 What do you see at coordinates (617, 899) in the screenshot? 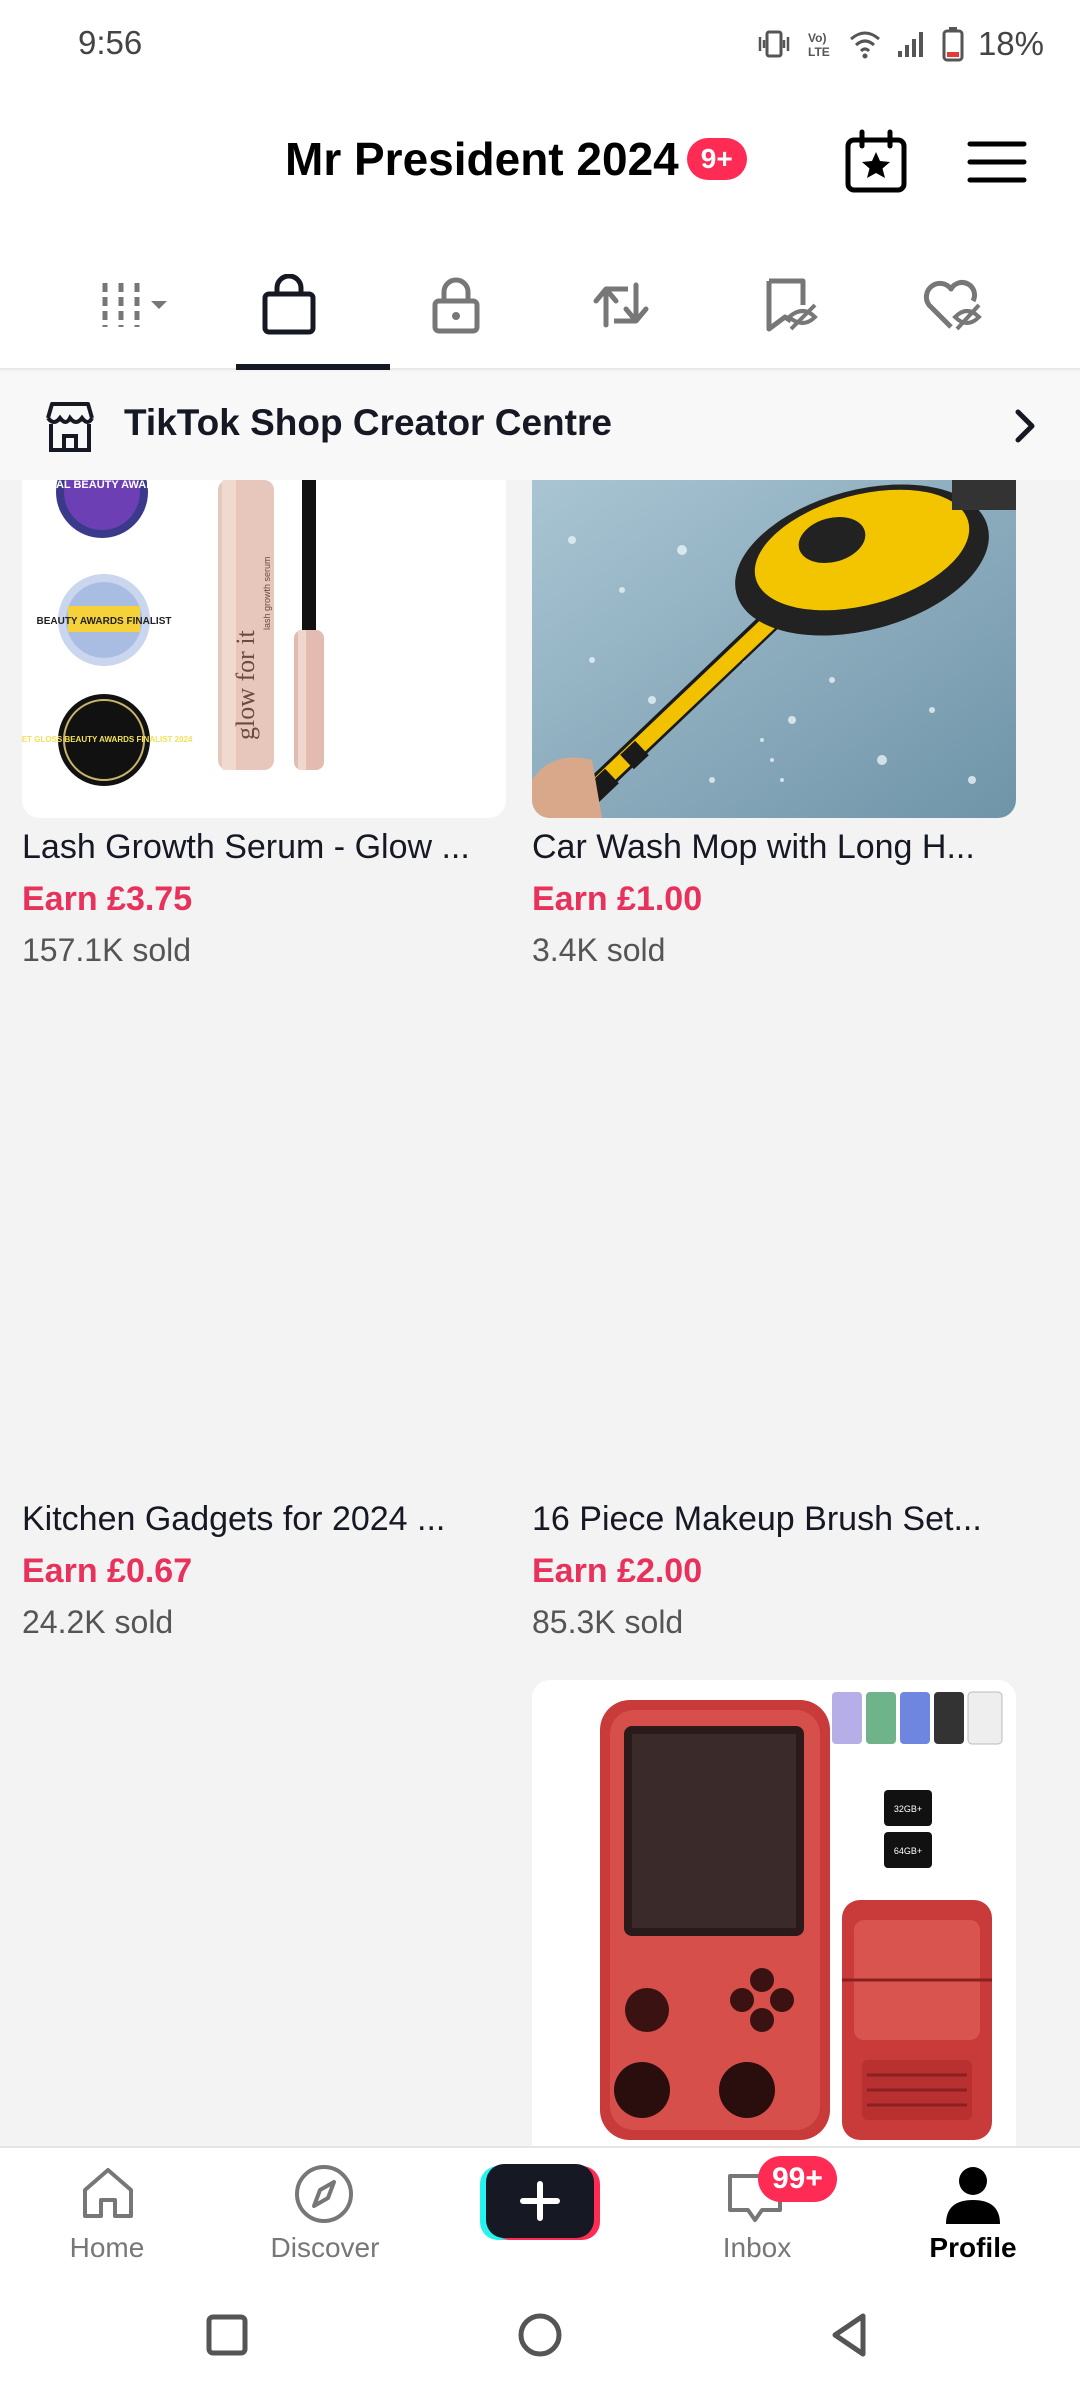
I see `product-earn: Earn £1.00` at bounding box center [617, 899].